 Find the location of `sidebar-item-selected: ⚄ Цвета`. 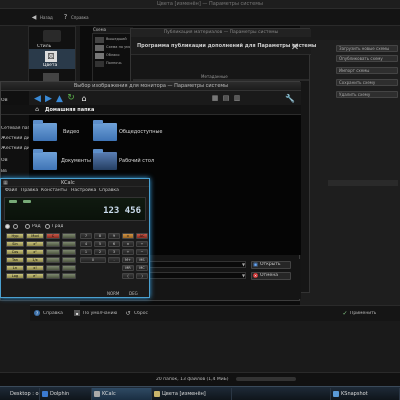

sidebar-item-selected: ⚄ Цвета is located at coordinates (52, 59).